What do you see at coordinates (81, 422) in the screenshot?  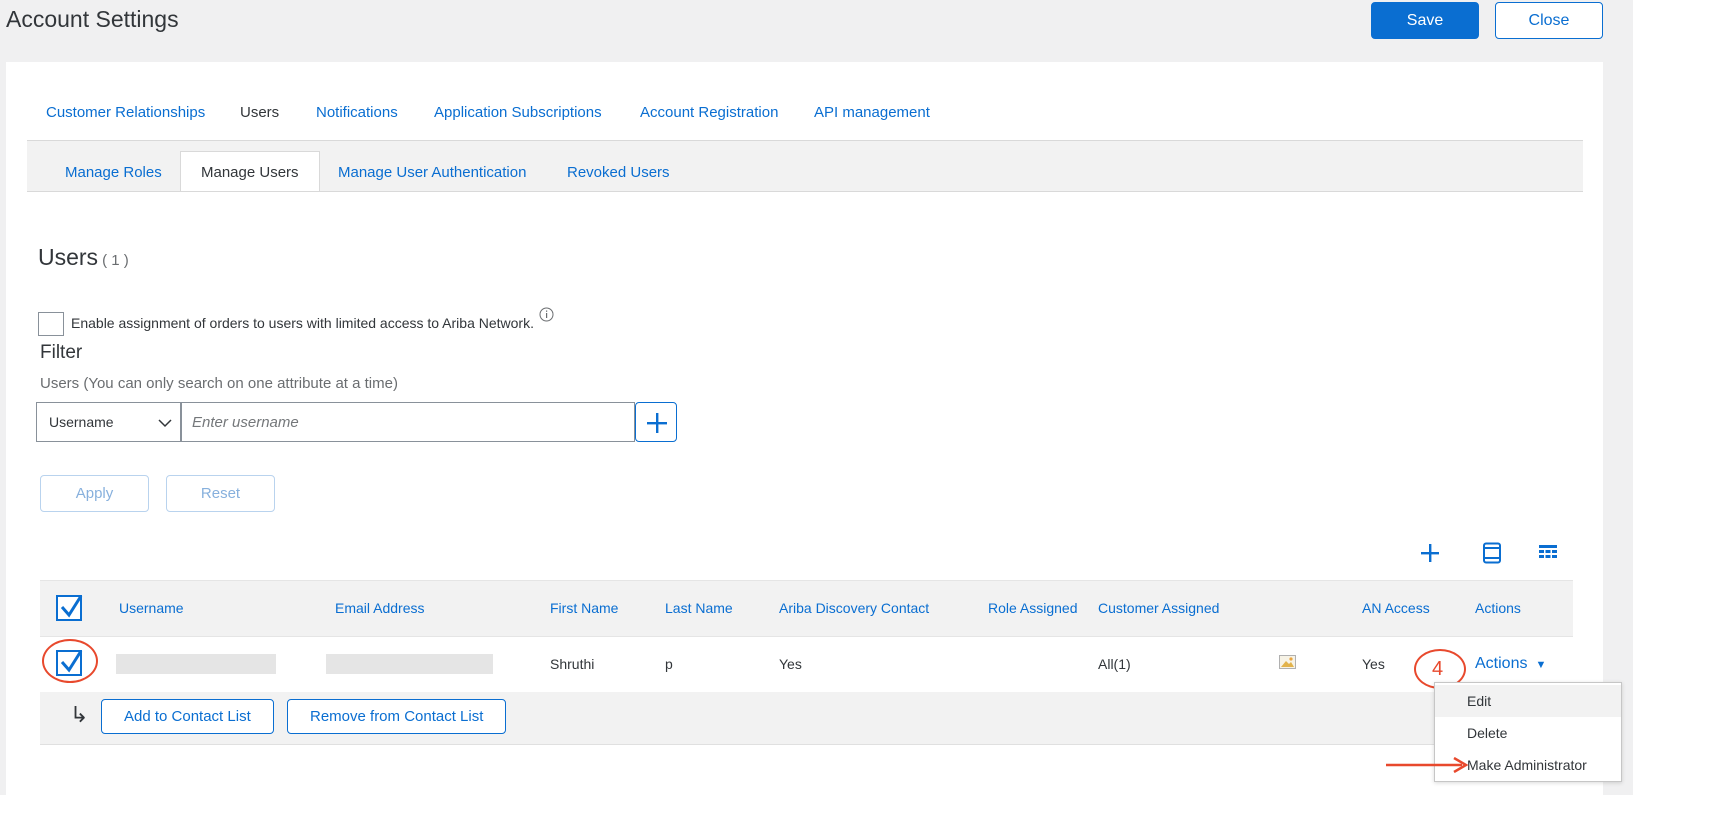 I see `filter-attribute-value: Username` at bounding box center [81, 422].